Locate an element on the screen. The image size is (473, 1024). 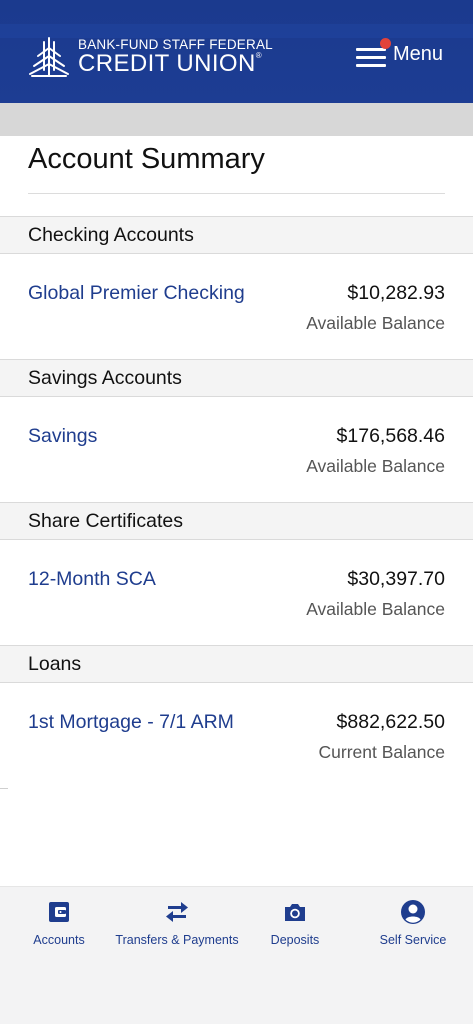
account-name: Savings is located at coordinates (62, 436).